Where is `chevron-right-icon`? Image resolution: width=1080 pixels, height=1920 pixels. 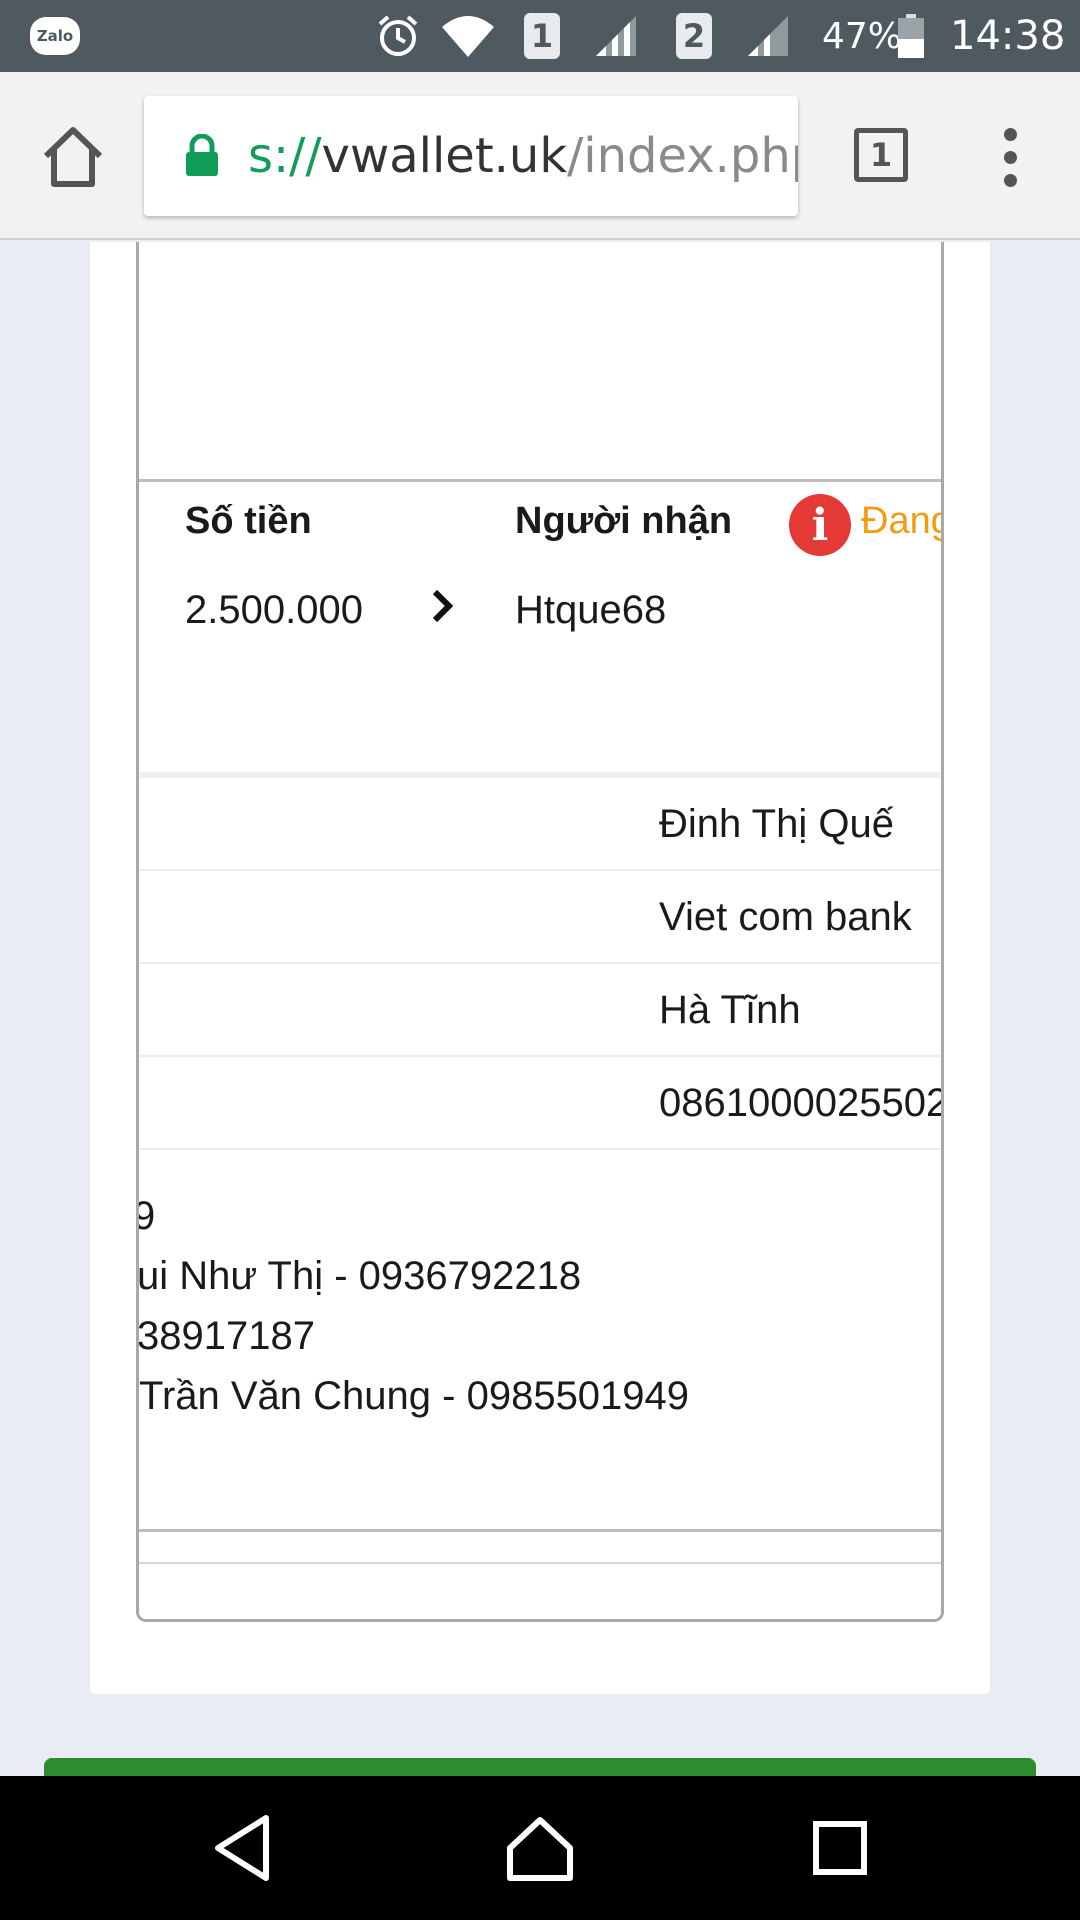 chevron-right-icon is located at coordinates (443, 606).